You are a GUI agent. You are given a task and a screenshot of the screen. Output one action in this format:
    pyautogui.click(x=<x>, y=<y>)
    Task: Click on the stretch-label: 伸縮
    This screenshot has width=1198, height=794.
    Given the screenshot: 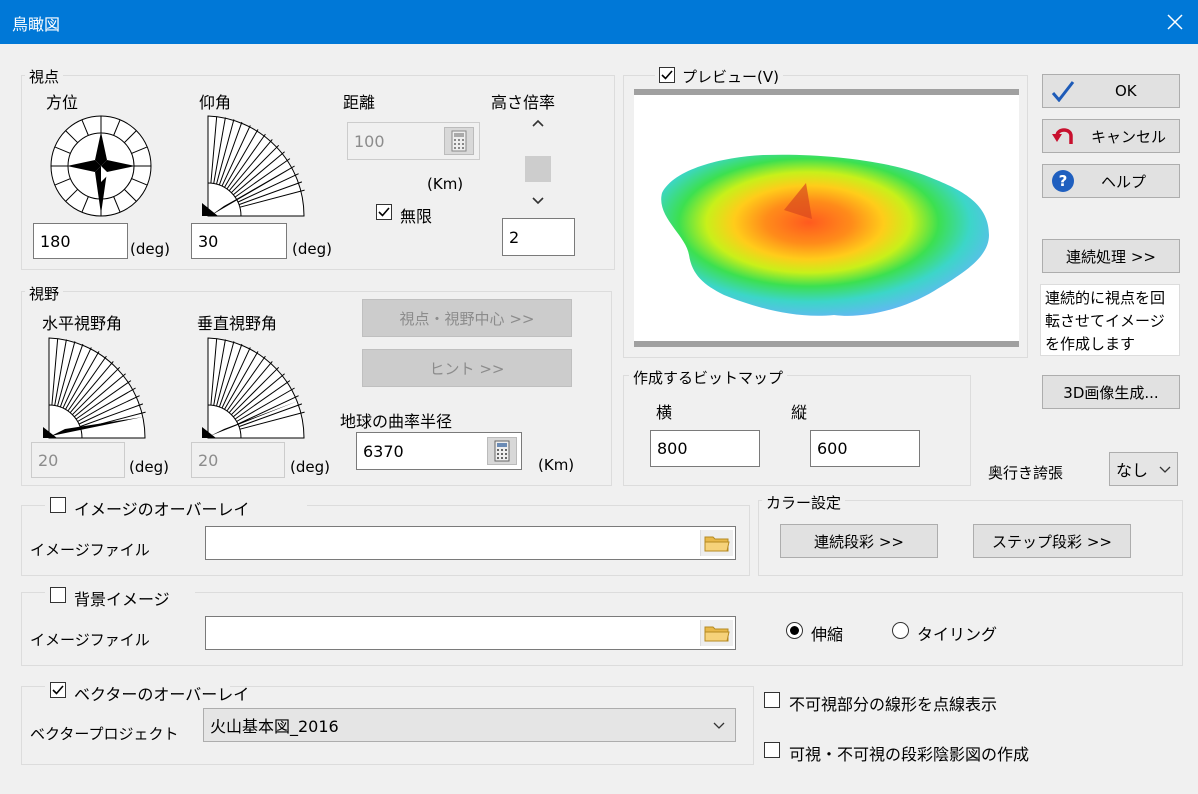 What is the action you would take?
    pyautogui.click(x=827, y=634)
    